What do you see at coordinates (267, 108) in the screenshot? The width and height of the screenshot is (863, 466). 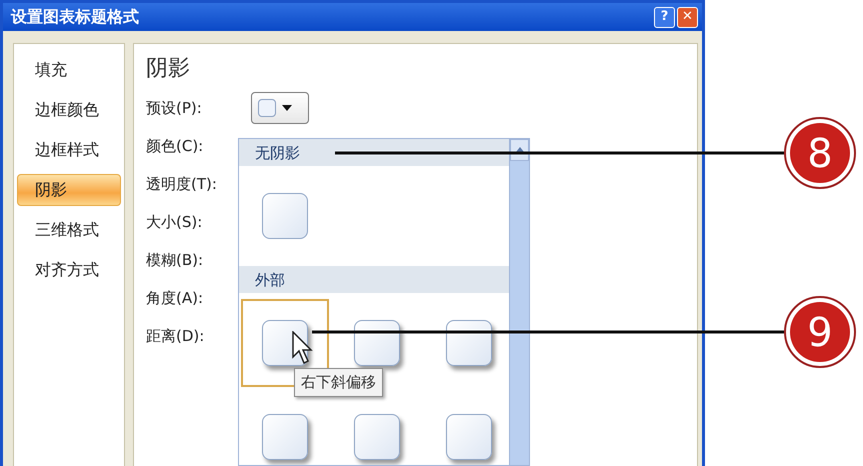 I see `shadow-swatch-icon` at bounding box center [267, 108].